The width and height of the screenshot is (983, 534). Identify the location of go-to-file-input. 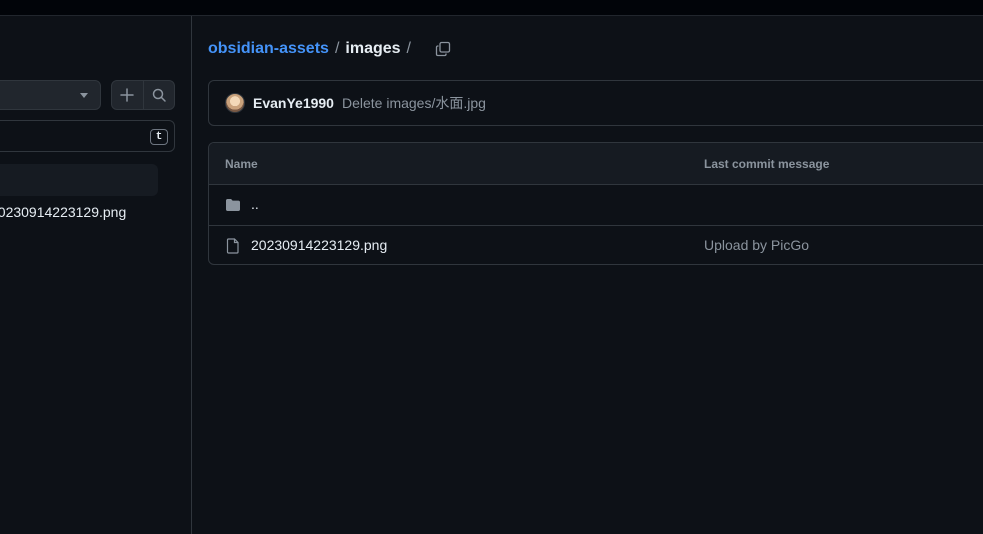
(66, 137).